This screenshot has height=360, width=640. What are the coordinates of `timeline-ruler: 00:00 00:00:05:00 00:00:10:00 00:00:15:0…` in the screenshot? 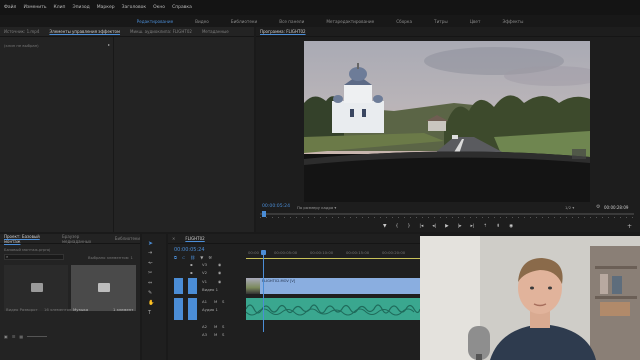 It's located at (333, 254).